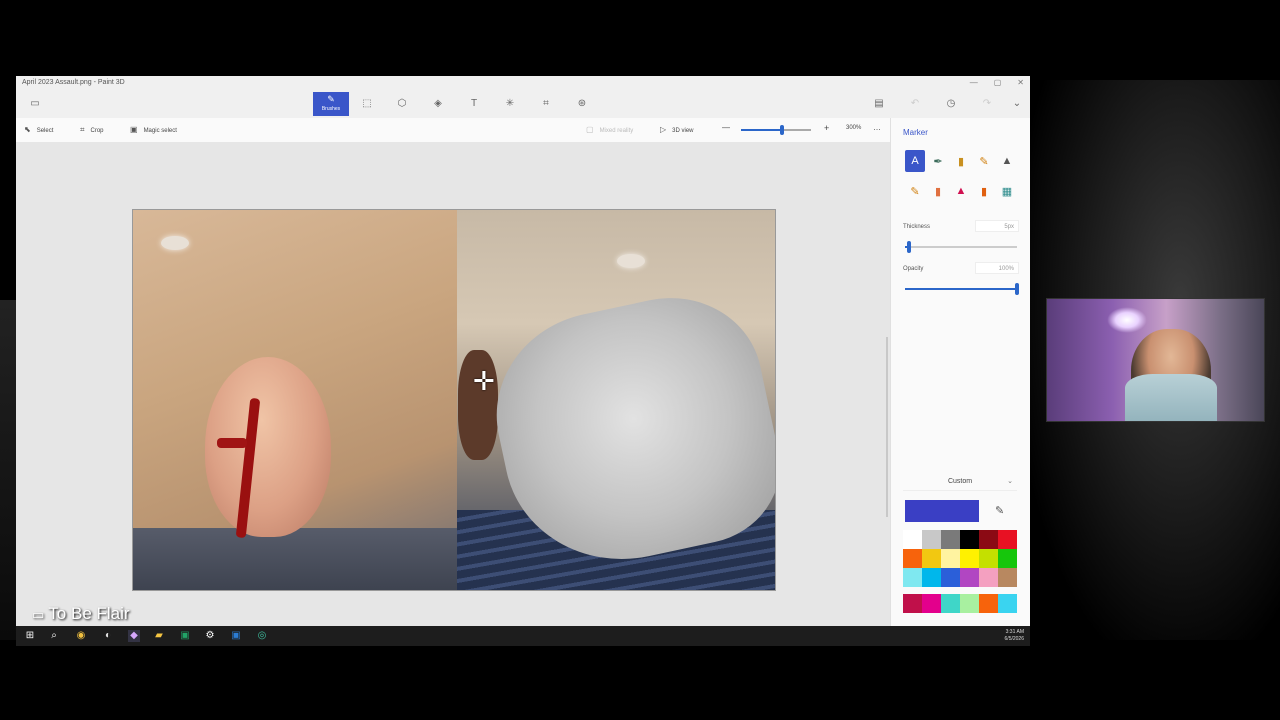 Image resolution: width=1280 pixels, height=720 pixels. What do you see at coordinates (999, 510) in the screenshot?
I see `eyedropper-icon: ✎` at bounding box center [999, 510].